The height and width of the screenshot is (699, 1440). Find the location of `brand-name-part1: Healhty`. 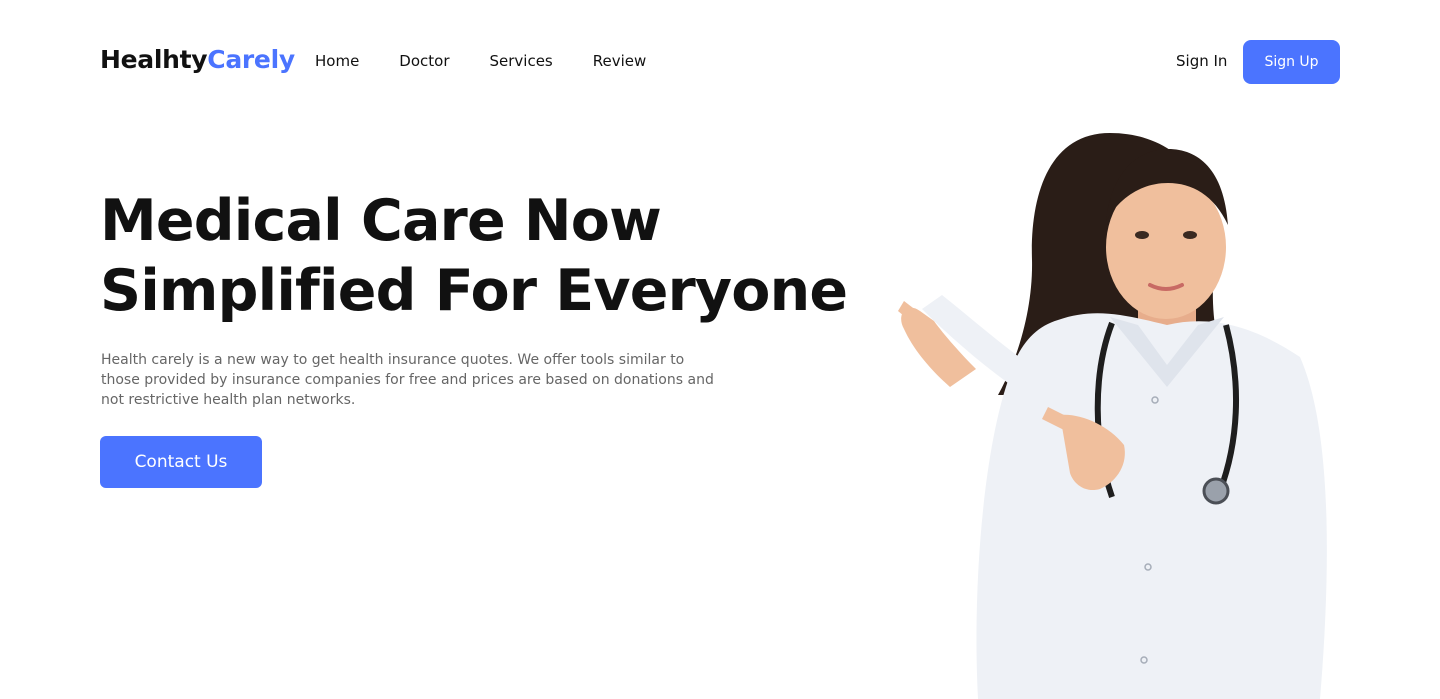

brand-name-part1: Healhty is located at coordinates (154, 59).